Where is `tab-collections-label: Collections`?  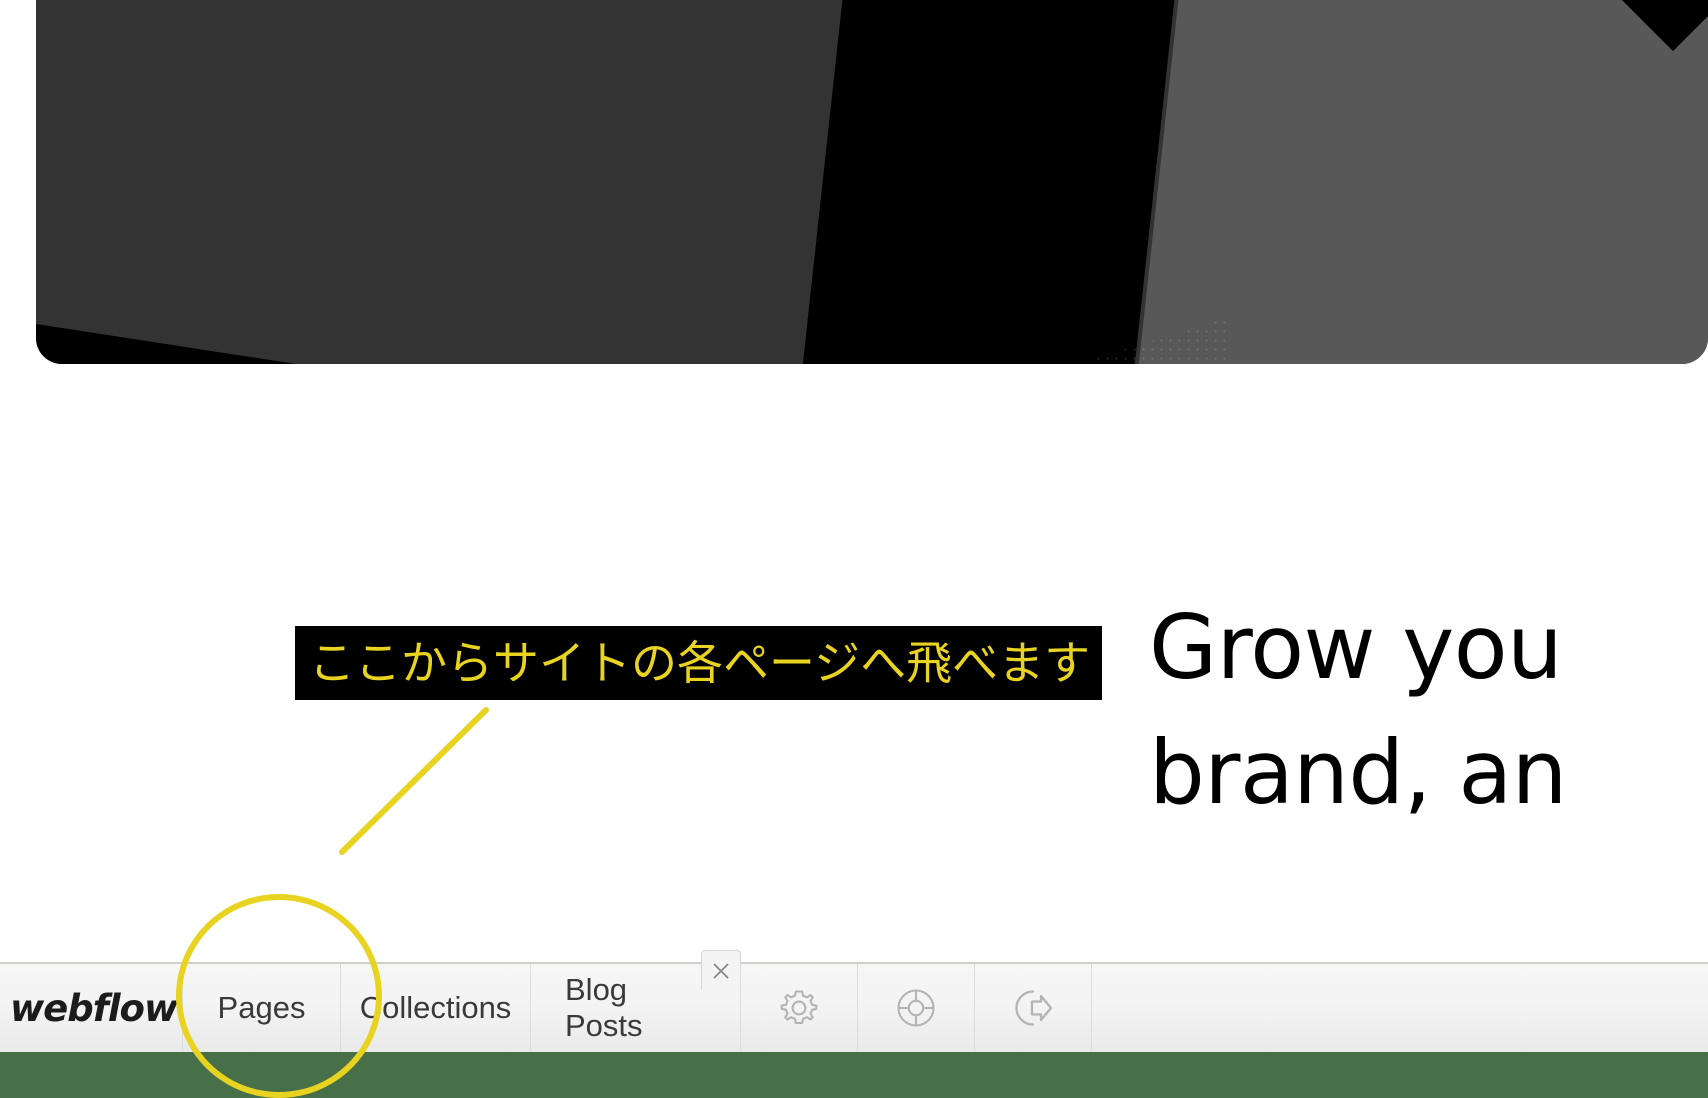
tab-collections-label: Collections is located at coordinates (435, 1007).